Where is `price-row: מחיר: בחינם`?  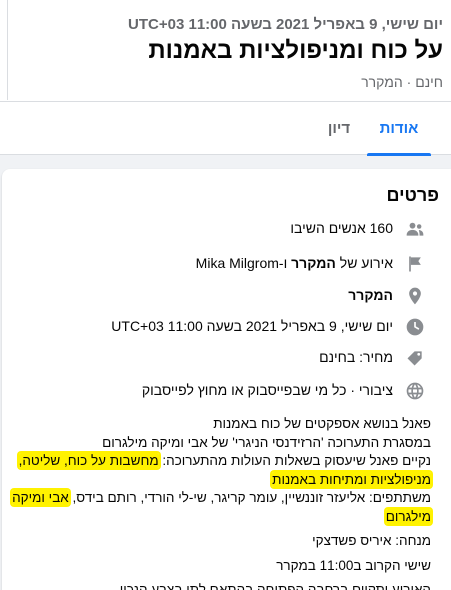
price-row: מחיר: בחינם is located at coordinates (226, 358).